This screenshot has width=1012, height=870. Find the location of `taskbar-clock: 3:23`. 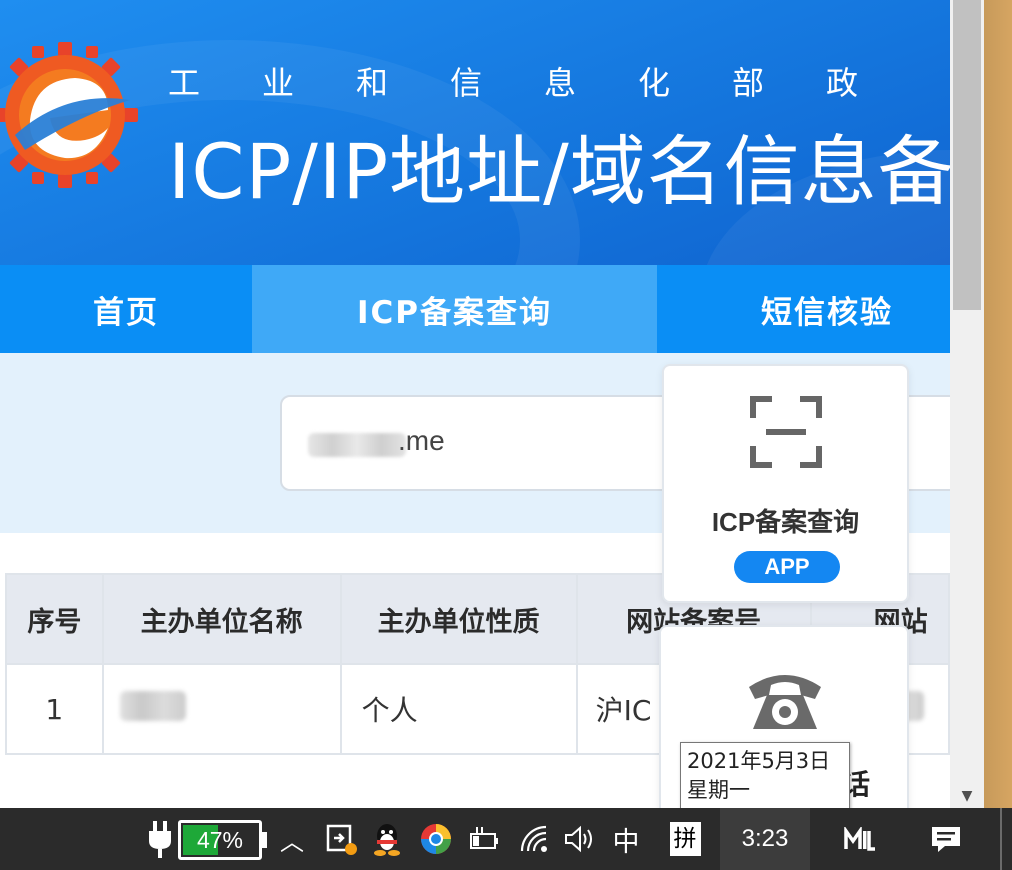

taskbar-clock: 3:23 is located at coordinates (765, 839).